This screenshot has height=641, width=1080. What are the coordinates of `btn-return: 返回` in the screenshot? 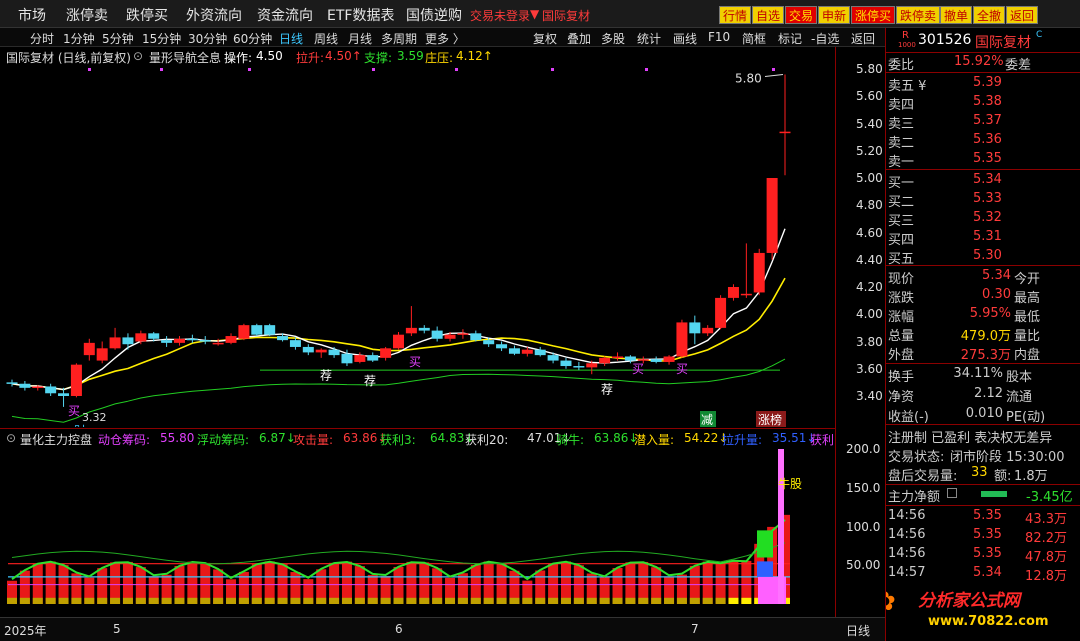 It's located at (1022, 15).